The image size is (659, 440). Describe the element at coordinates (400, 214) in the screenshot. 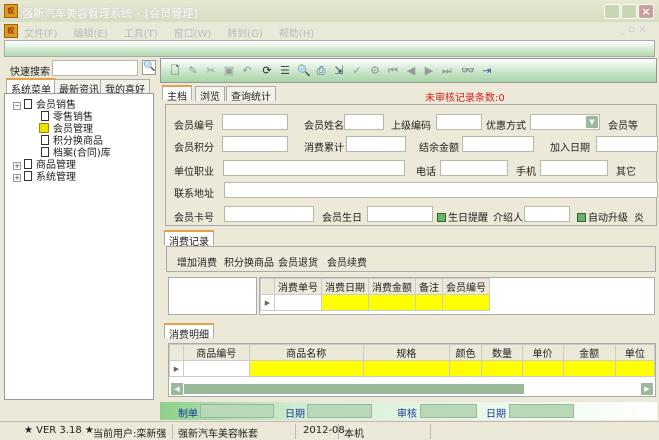

I see `birthday-input` at that location.